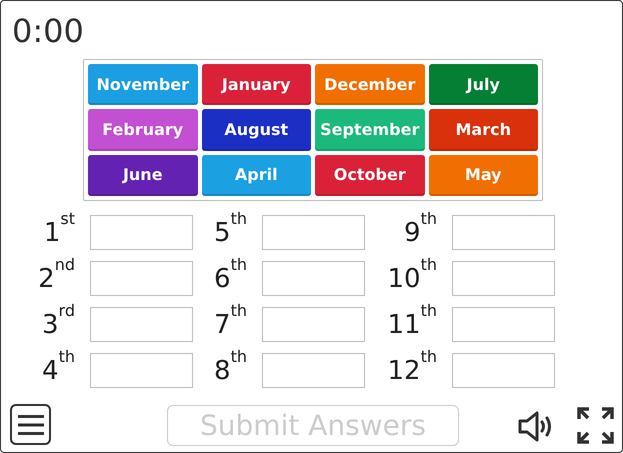 The width and height of the screenshot is (623, 453). I want to click on position-label: 6$^{th}$, so click(230, 277).